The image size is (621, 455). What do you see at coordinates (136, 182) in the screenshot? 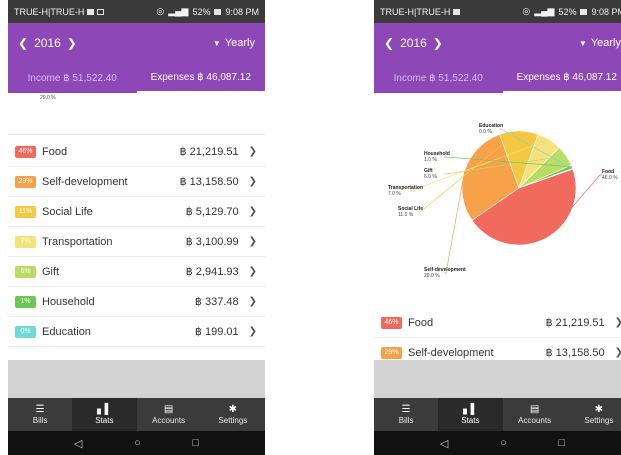
I see `category-row: 29% Self-development ฿ 13,158.50 ❯` at bounding box center [136, 182].